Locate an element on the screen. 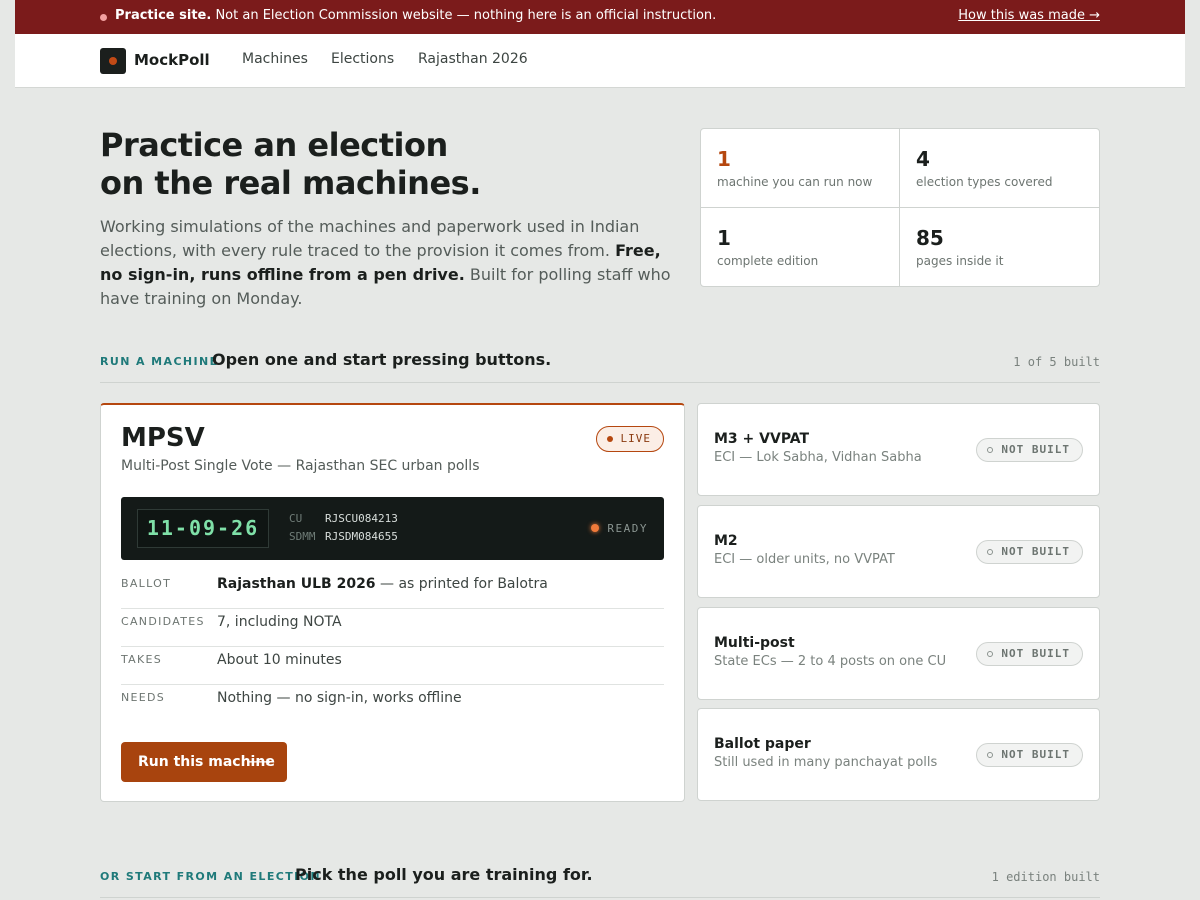  spec-value: About 10 minutes is located at coordinates (279, 660).